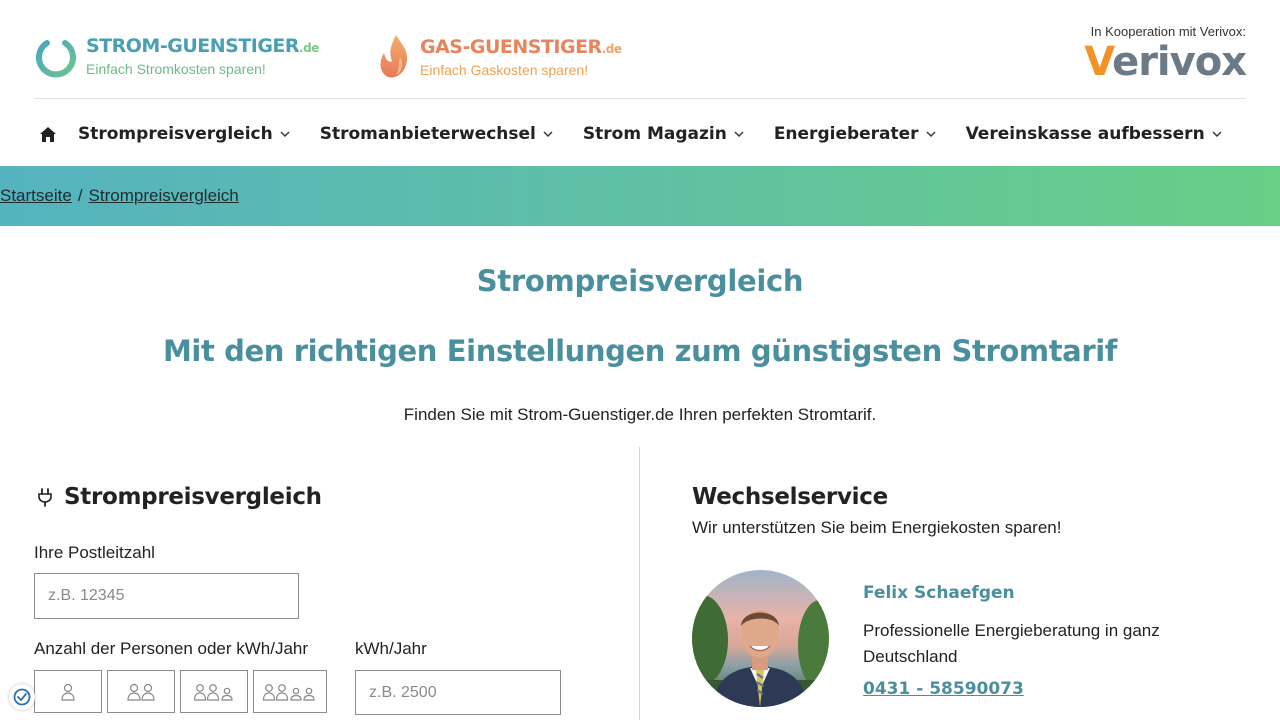  I want to click on verivox-logo-rest: erivox, so click(1179, 62).